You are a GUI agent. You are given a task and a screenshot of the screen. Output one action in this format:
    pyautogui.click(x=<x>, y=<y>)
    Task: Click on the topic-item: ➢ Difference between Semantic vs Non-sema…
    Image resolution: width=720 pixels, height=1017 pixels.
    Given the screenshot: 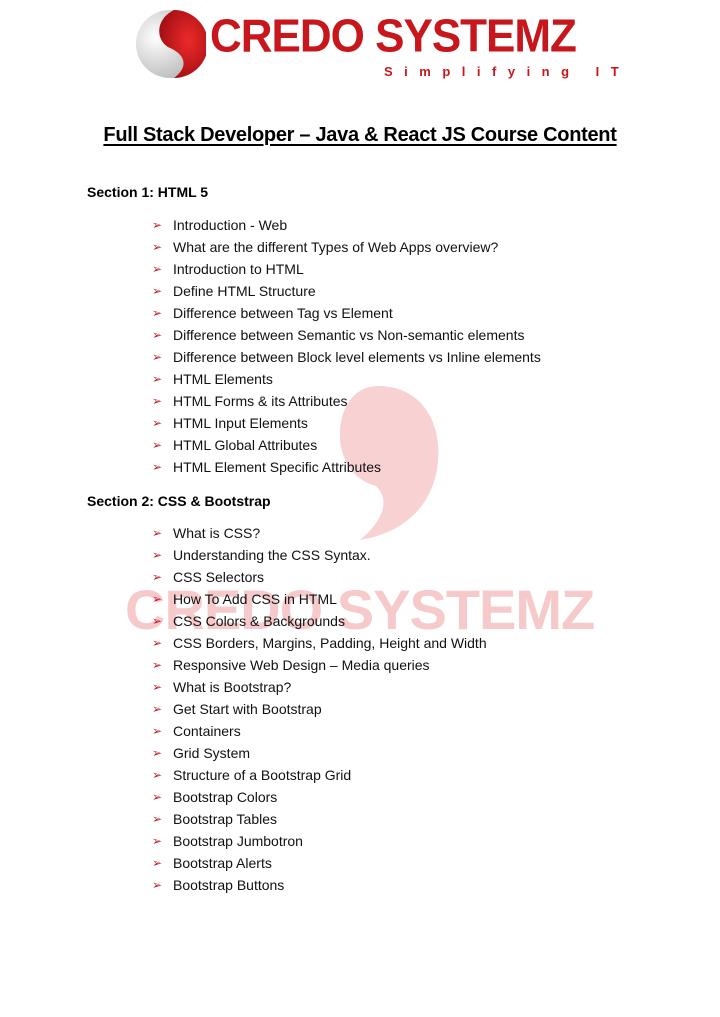 What is the action you would take?
    pyautogui.click(x=346, y=335)
    